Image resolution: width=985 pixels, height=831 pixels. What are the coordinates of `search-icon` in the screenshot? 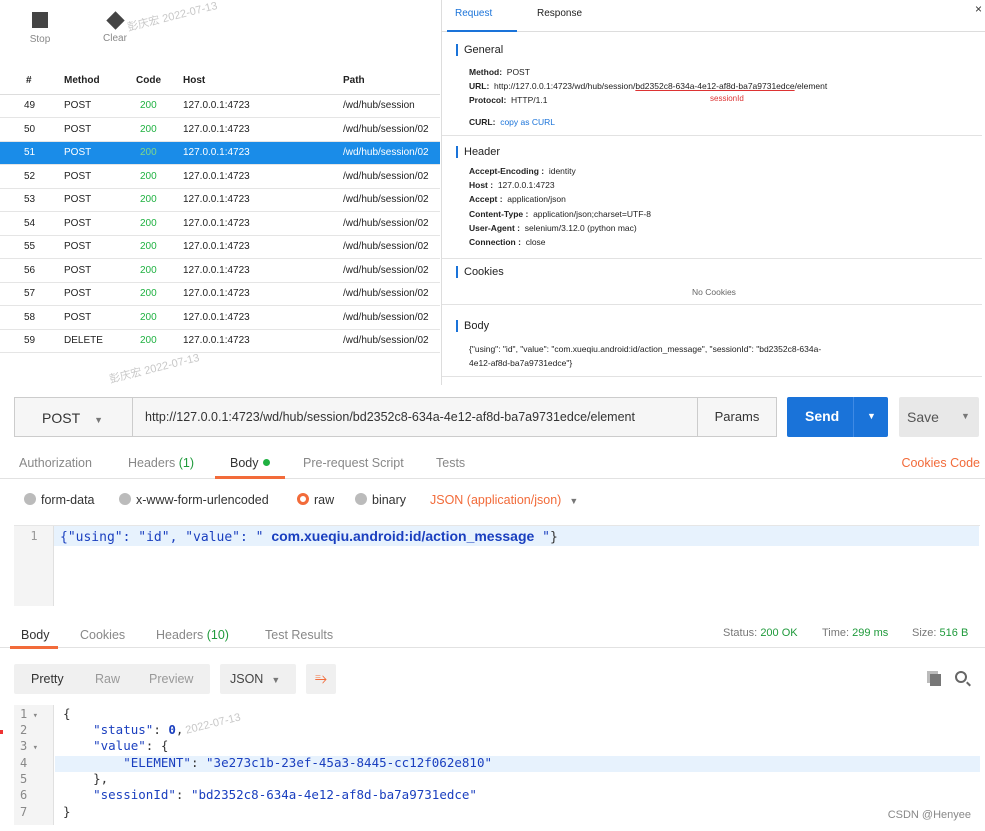 It's located at (961, 677).